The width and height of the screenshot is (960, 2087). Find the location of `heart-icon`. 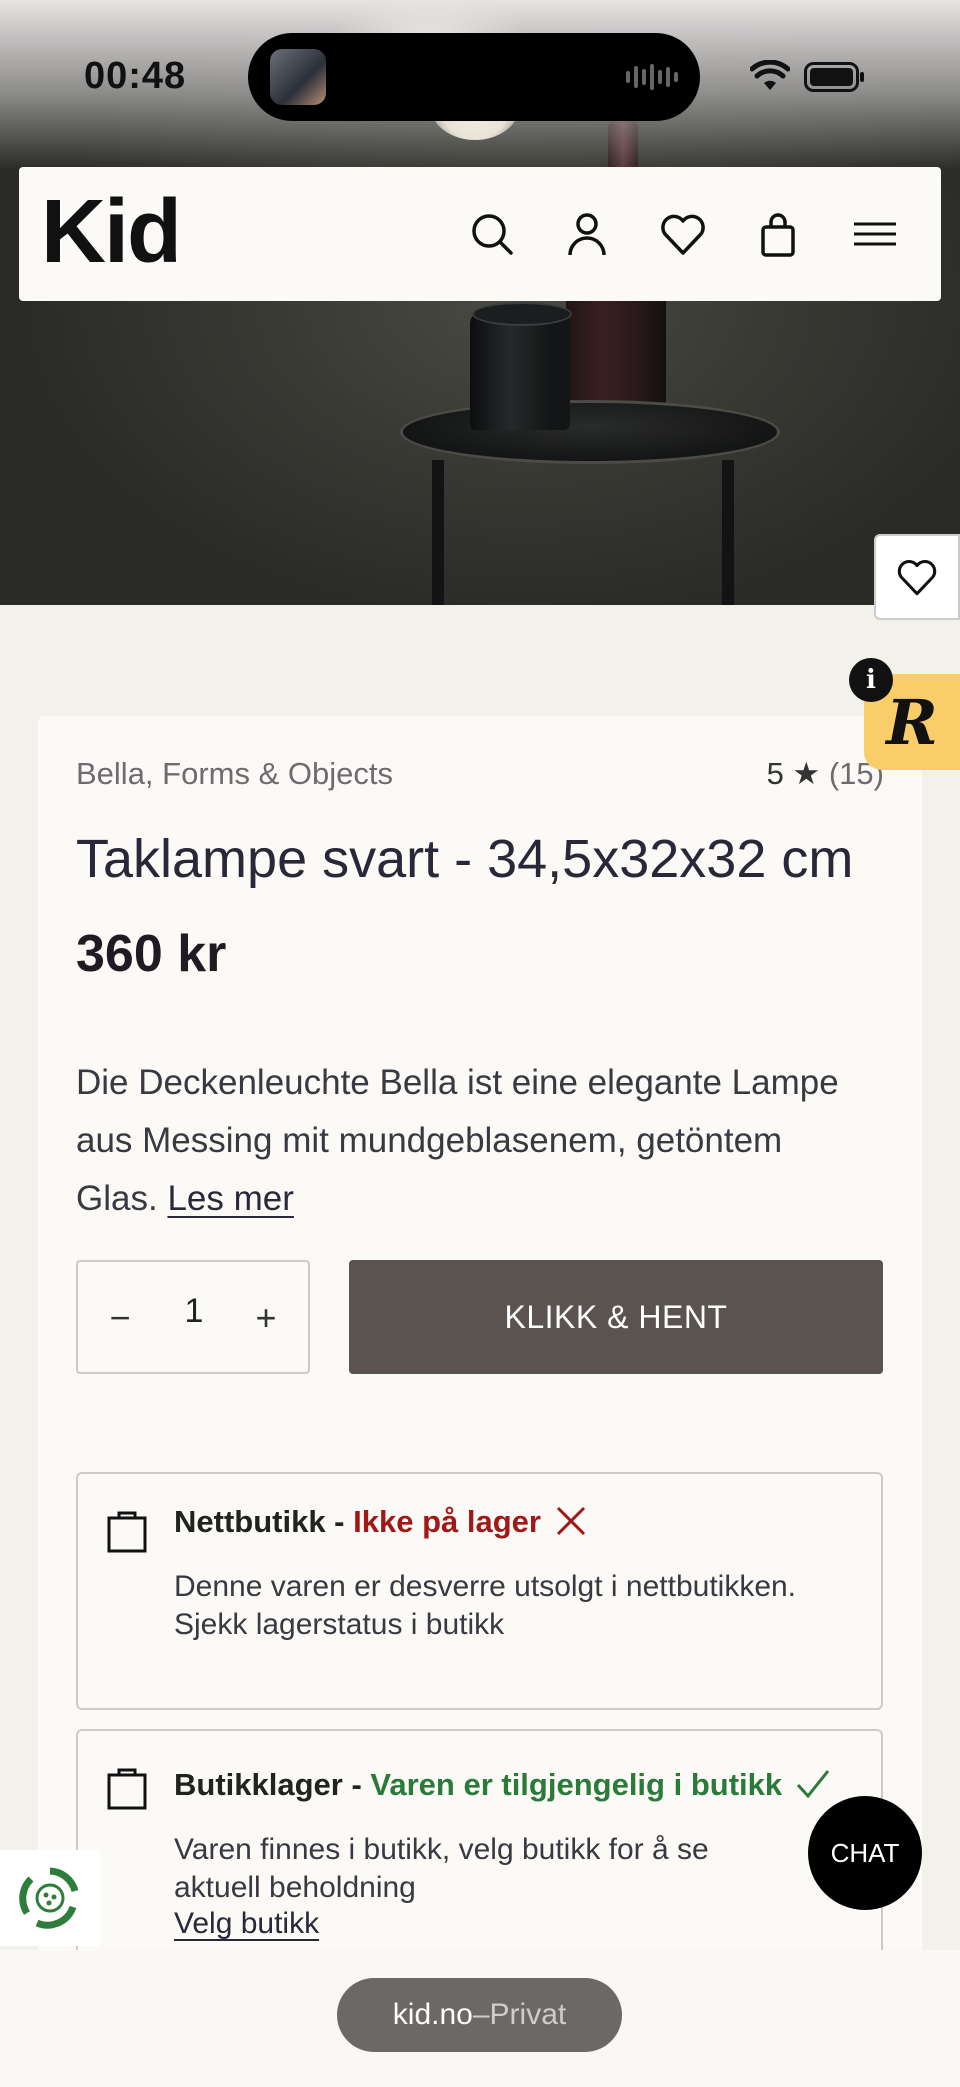

heart-icon is located at coordinates (917, 578).